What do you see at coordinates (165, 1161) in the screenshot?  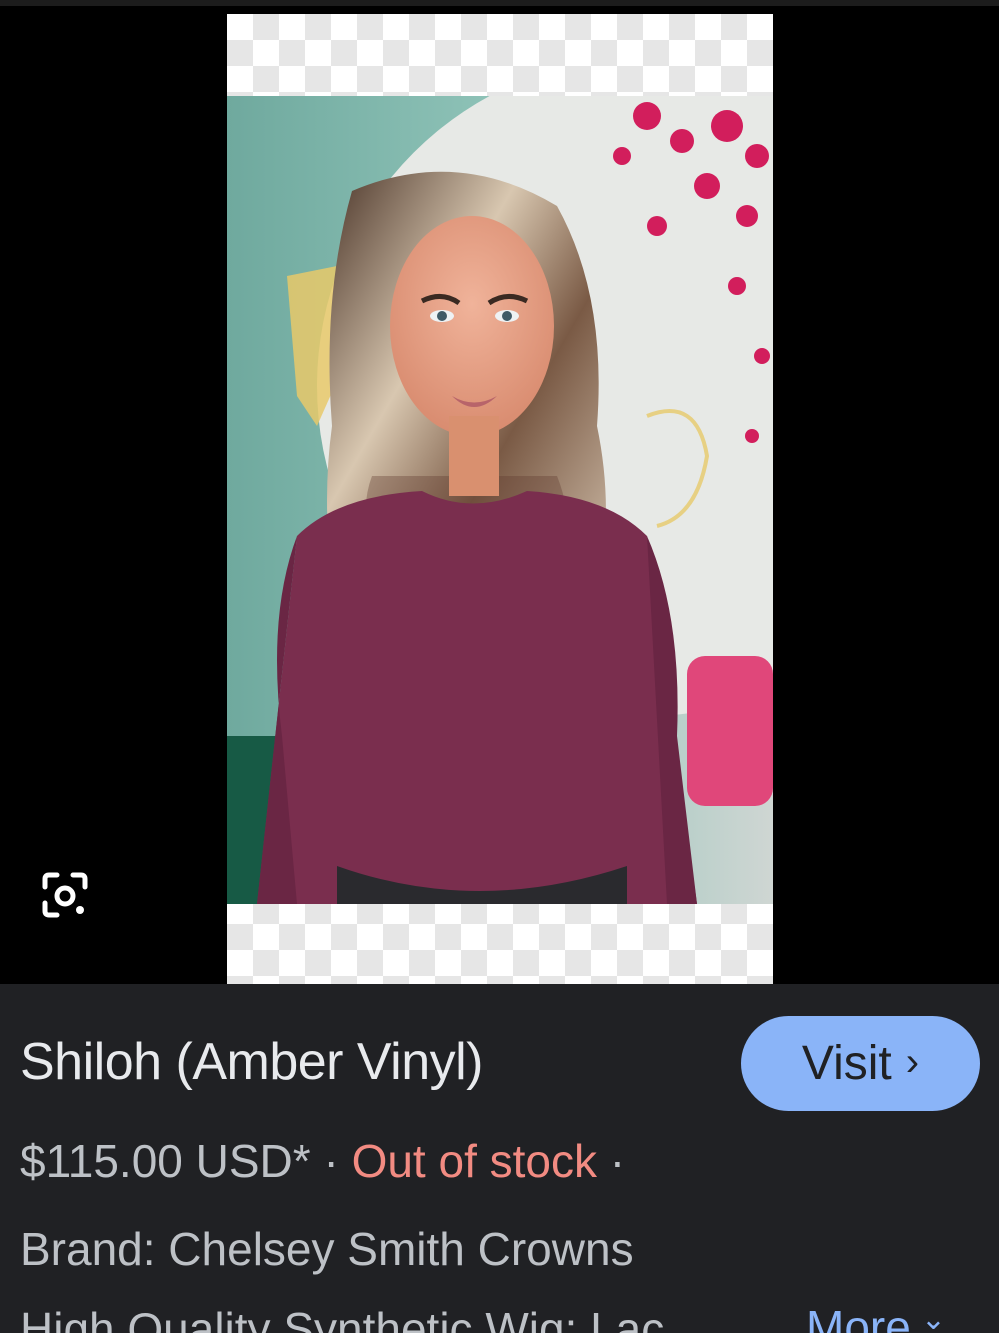 I see `product-price: $115.00 USD*` at bounding box center [165, 1161].